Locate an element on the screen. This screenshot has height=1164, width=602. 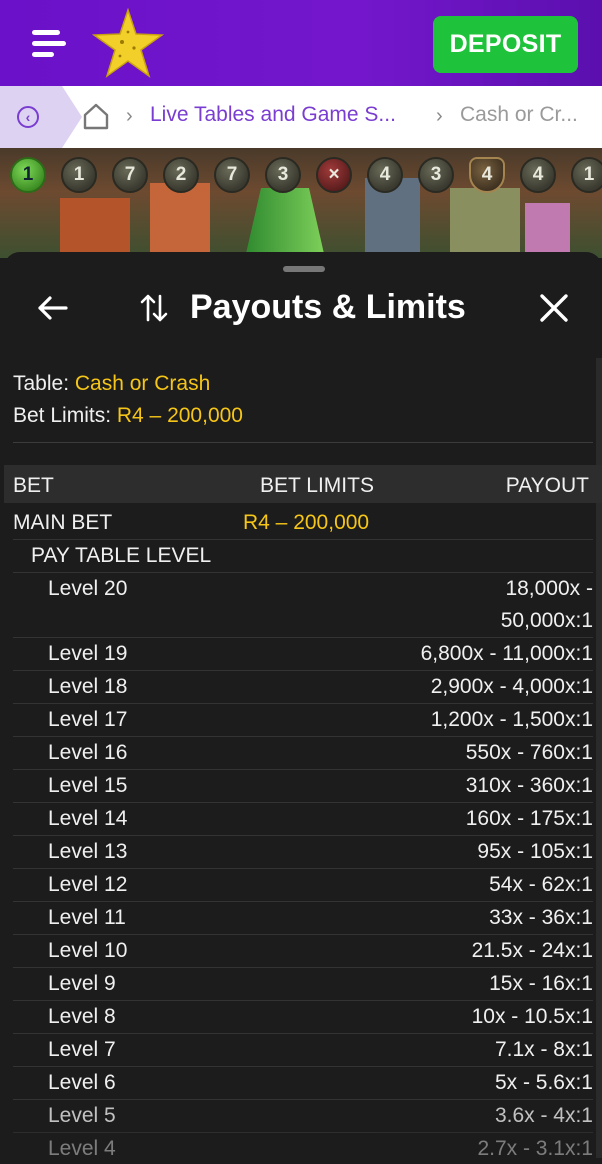
deposit-button: DEPOSIT is located at coordinates (505, 44).